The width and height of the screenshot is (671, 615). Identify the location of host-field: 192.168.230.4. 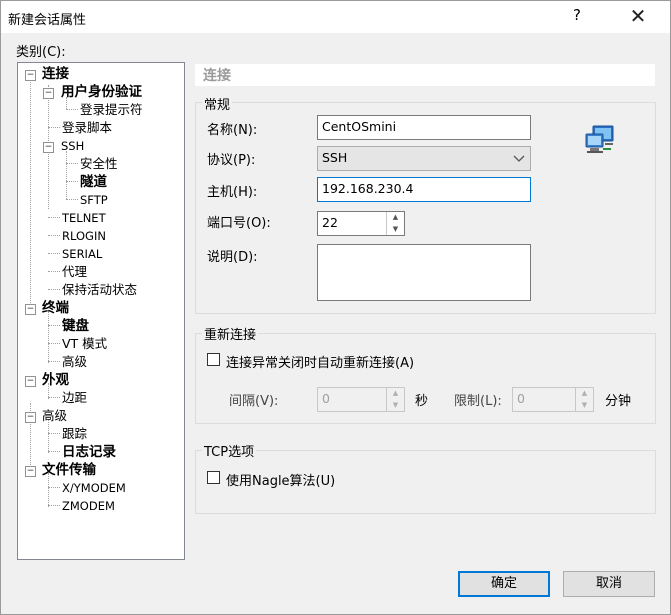
(424, 189).